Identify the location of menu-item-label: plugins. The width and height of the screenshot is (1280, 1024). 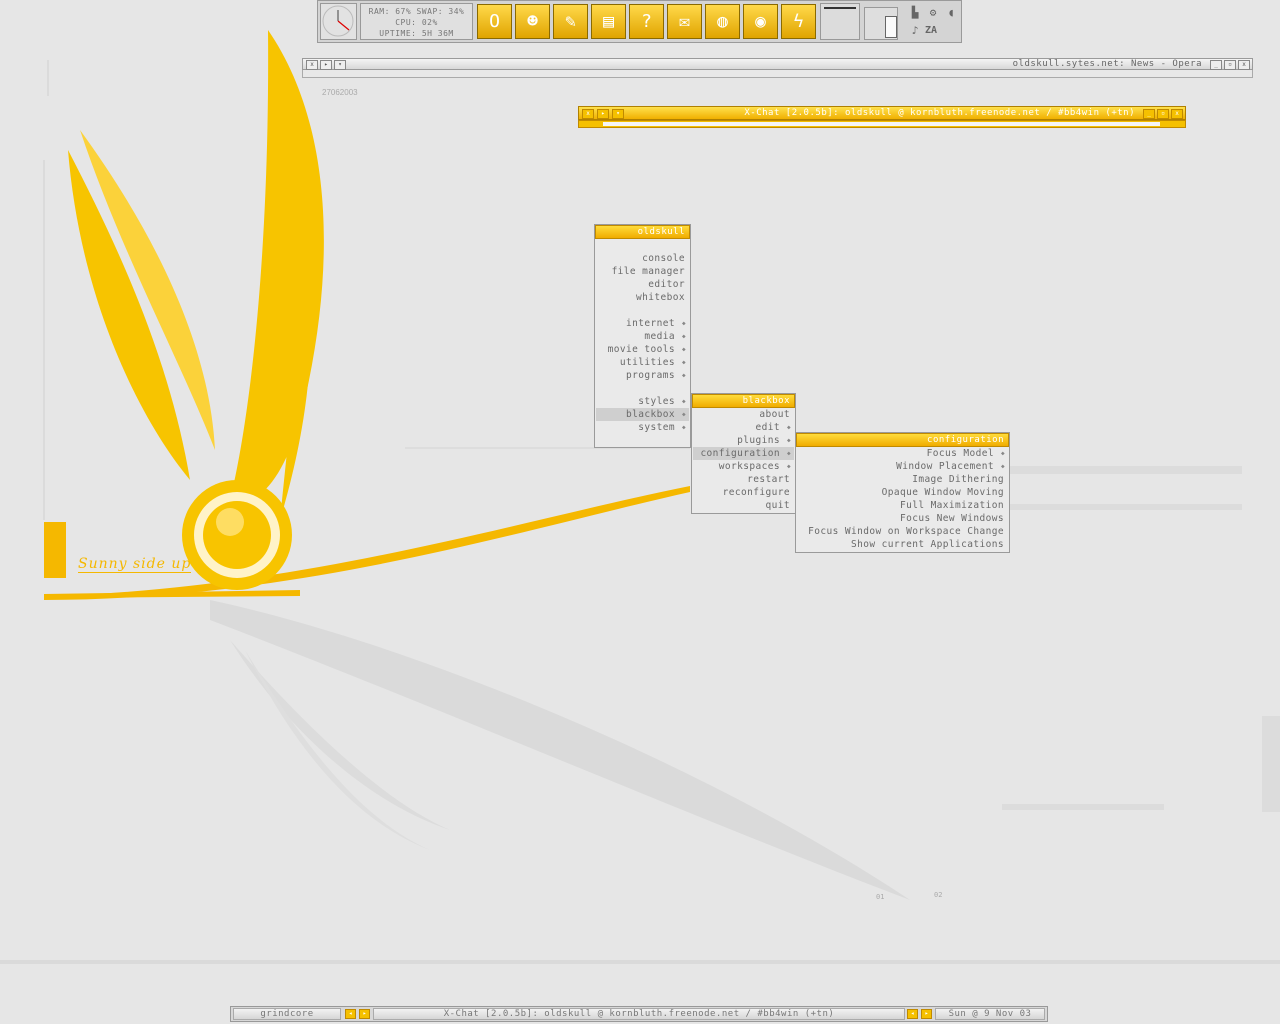
(758, 440).